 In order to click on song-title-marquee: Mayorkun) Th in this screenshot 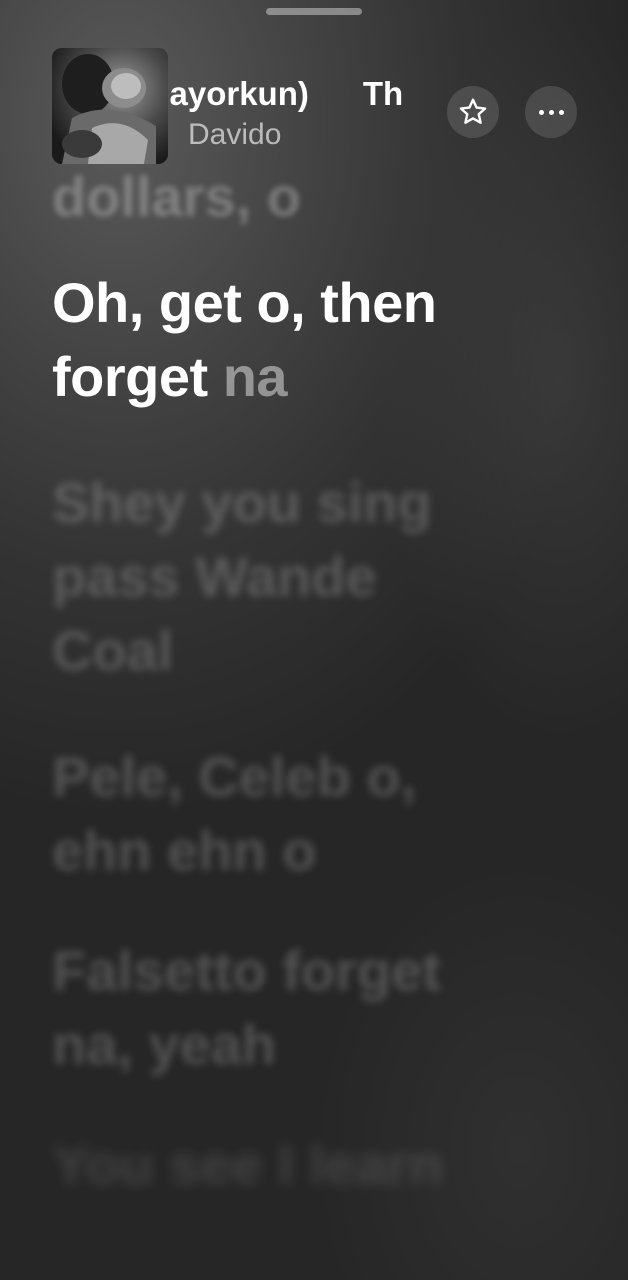, I will do `click(304, 94)`.